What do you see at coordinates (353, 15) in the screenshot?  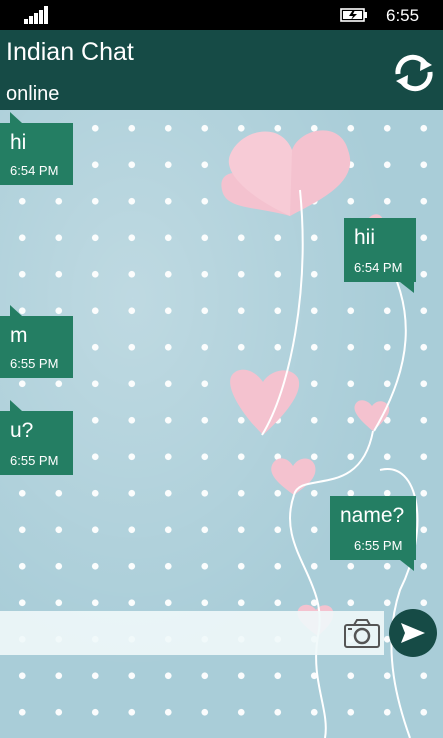 I see `battery-charging-icon` at bounding box center [353, 15].